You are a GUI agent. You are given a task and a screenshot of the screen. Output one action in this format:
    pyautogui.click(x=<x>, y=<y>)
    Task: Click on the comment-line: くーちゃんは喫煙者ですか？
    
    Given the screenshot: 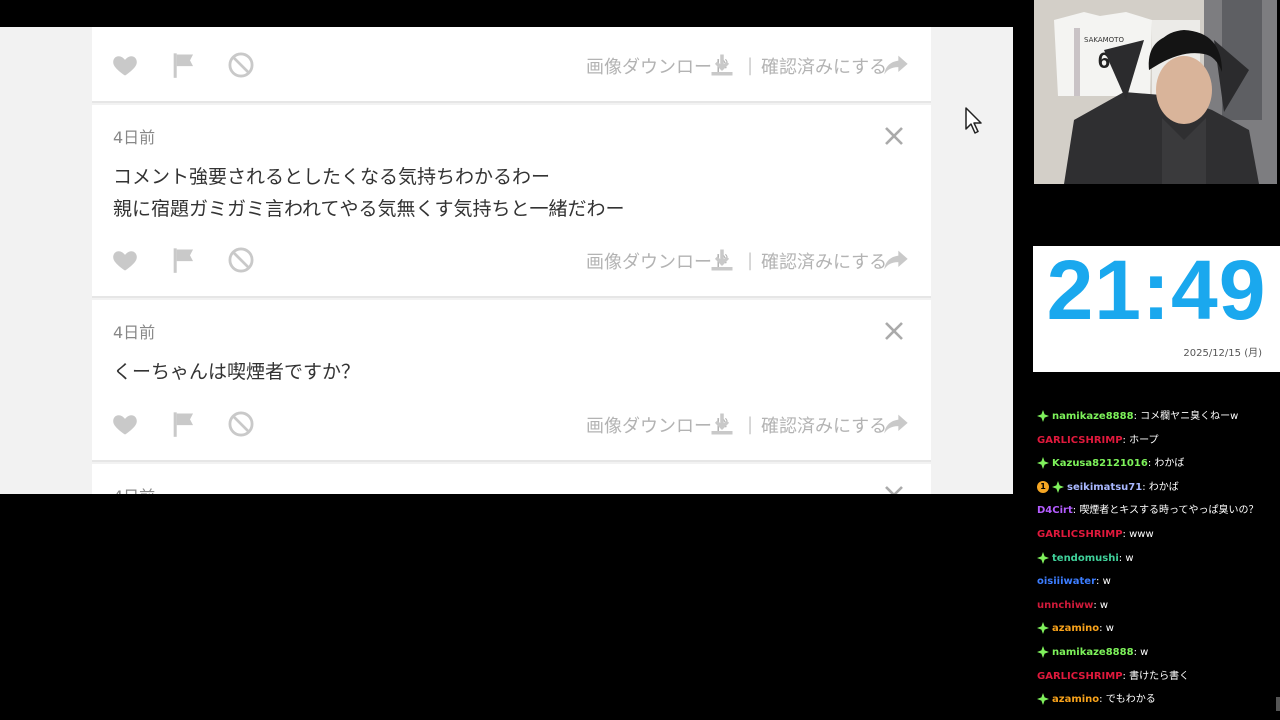 What is the action you would take?
    pyautogui.click(x=237, y=372)
    